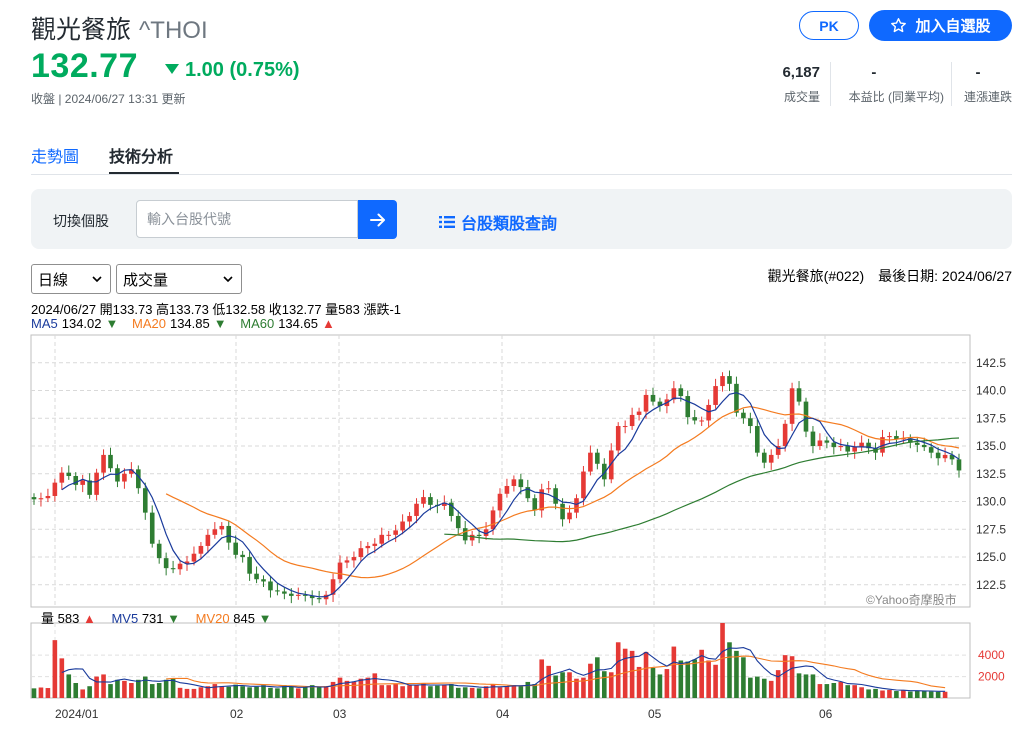 This screenshot has width=1032, height=736. I want to click on price-tick-label: 137.5, so click(991, 418).